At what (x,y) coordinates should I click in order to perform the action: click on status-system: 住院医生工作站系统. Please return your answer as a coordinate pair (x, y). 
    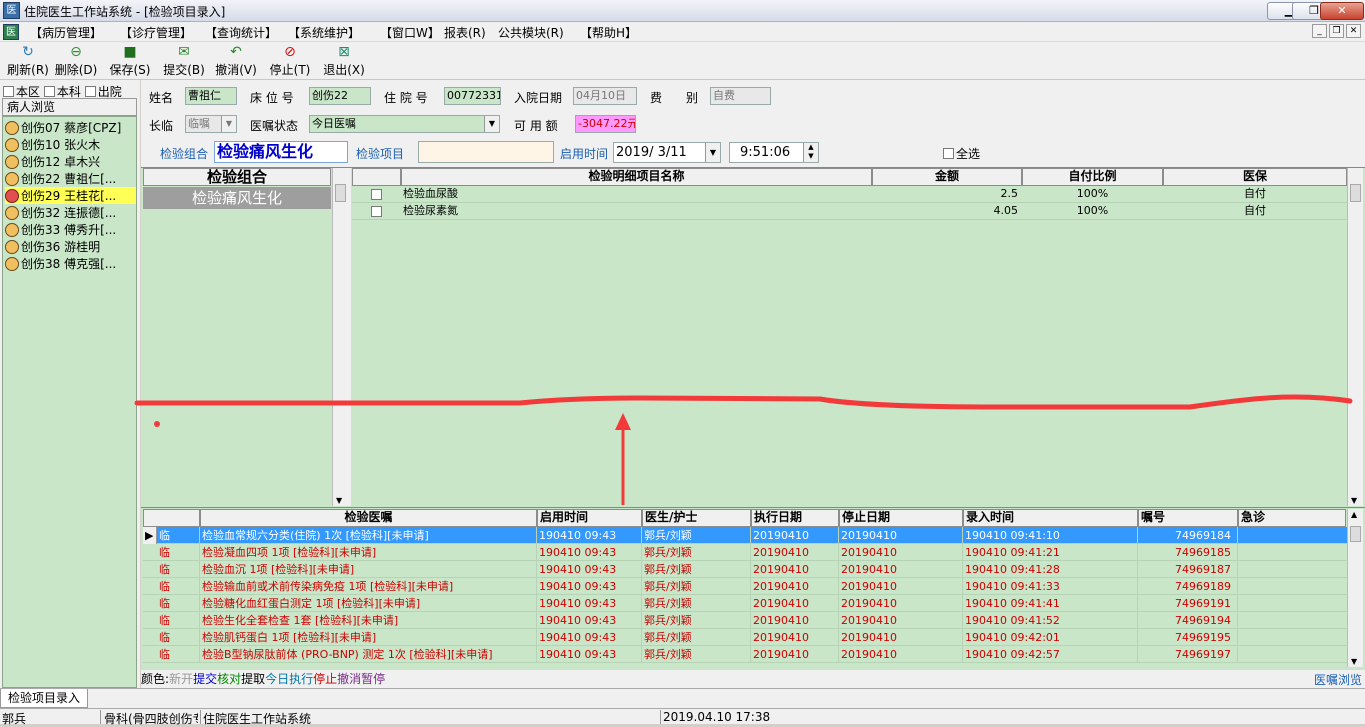
    Looking at the image, I should click on (257, 719).